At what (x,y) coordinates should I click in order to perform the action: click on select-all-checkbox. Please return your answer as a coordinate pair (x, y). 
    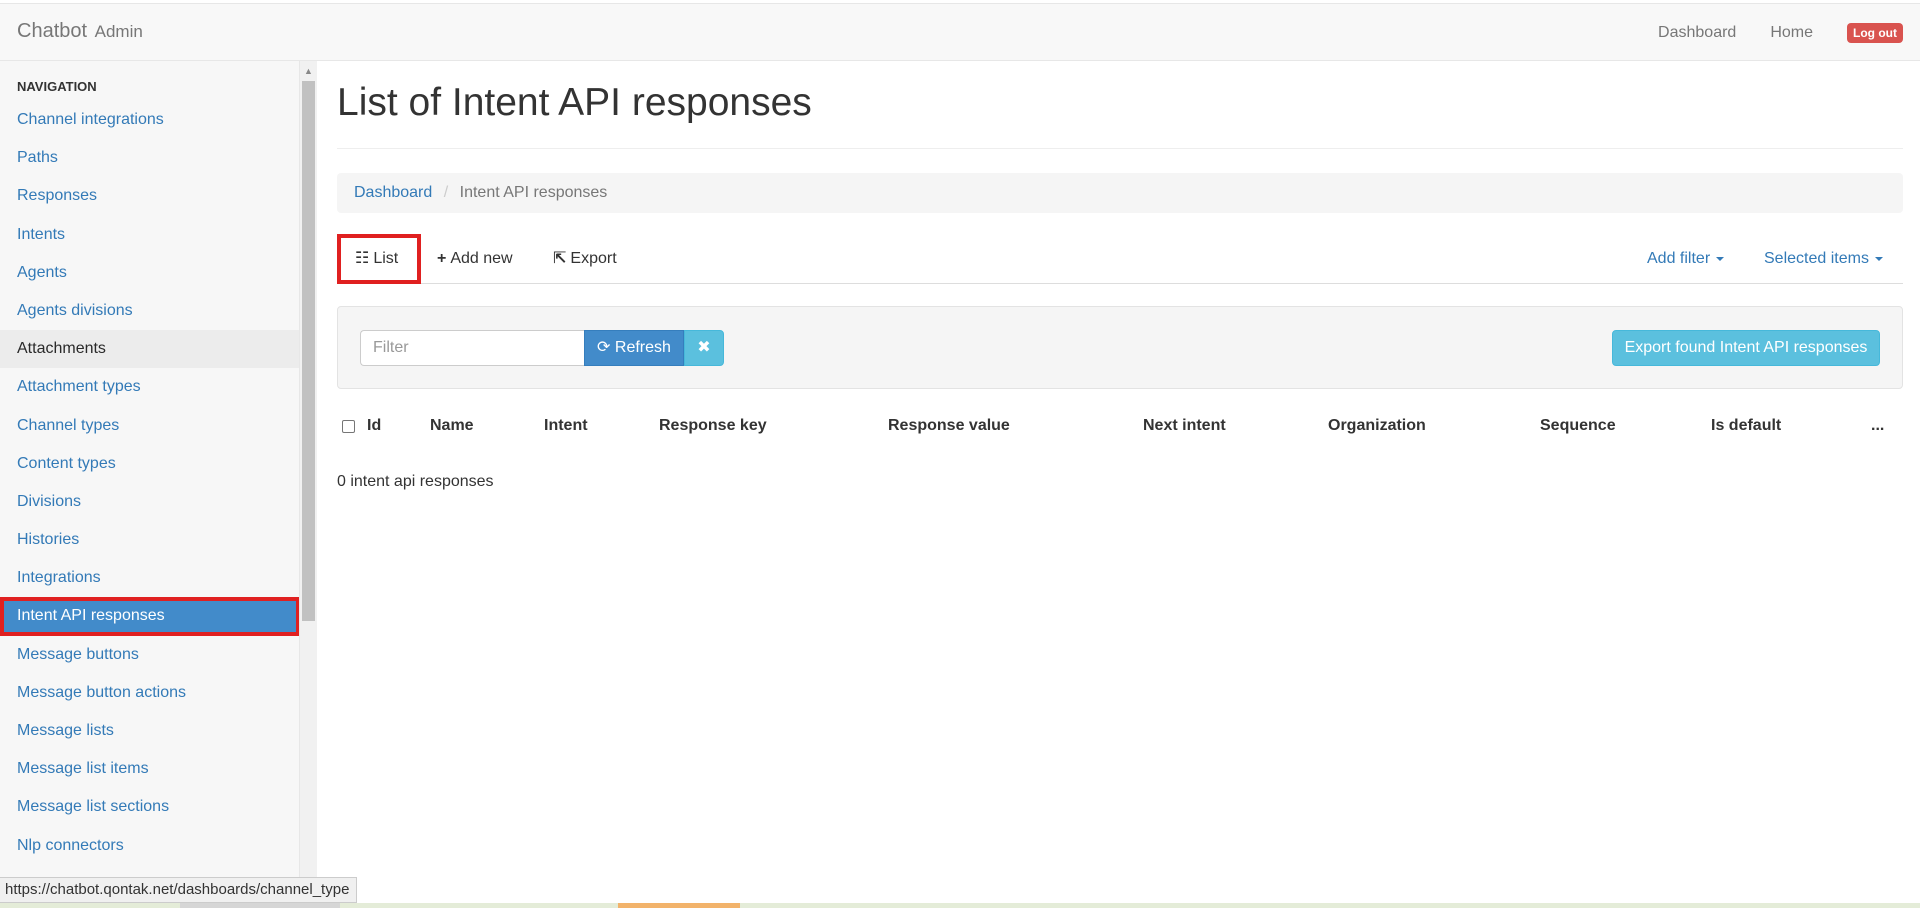
    Looking at the image, I should click on (348, 426).